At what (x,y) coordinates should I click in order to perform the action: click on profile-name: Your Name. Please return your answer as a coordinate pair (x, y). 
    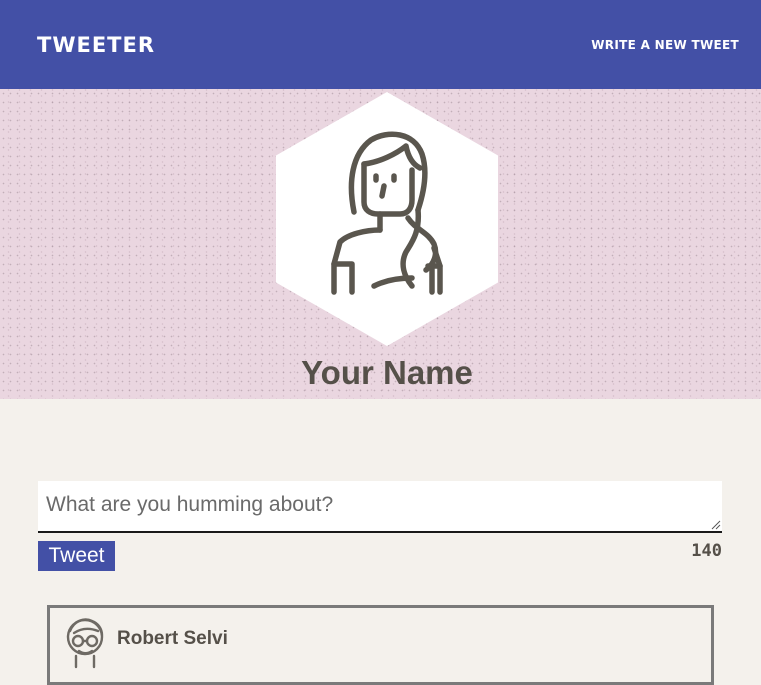
    Looking at the image, I should click on (387, 372).